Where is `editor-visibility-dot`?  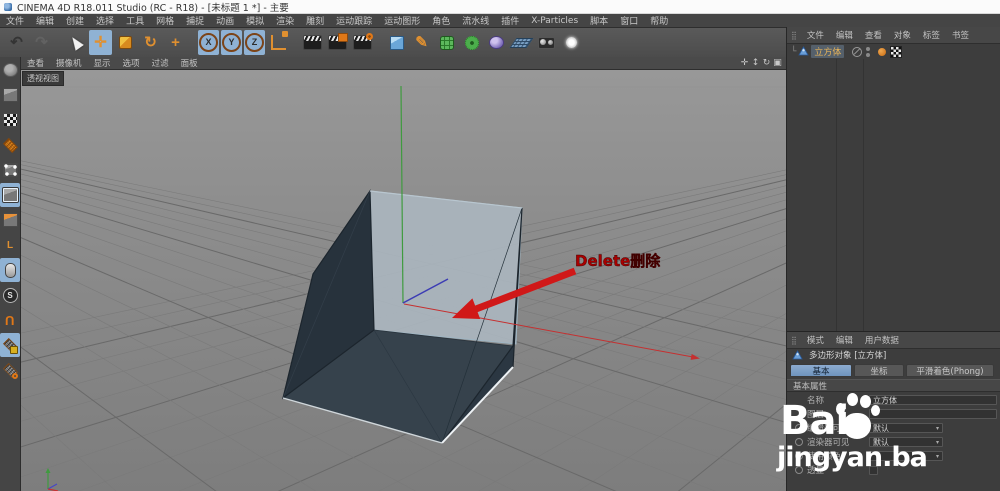 editor-visibility-dot is located at coordinates (868, 48).